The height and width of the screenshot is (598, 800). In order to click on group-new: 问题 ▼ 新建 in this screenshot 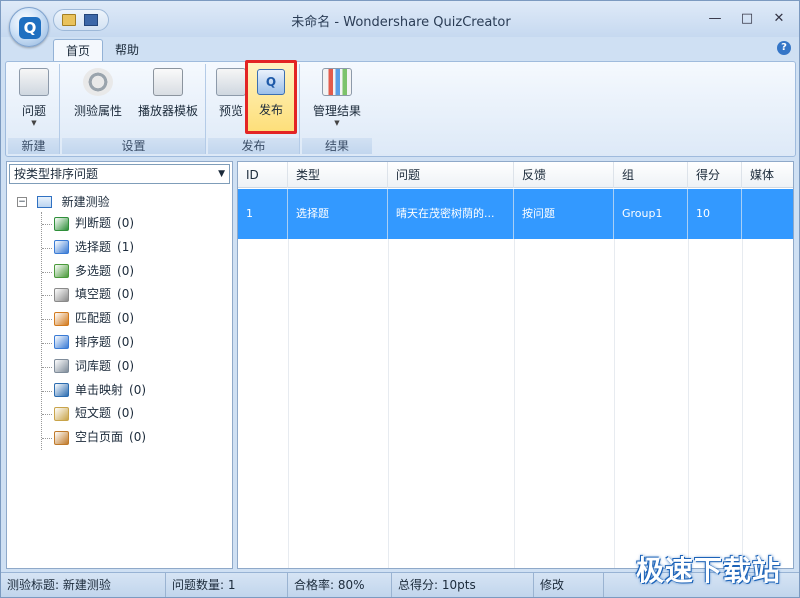, I will do `click(34, 109)`.